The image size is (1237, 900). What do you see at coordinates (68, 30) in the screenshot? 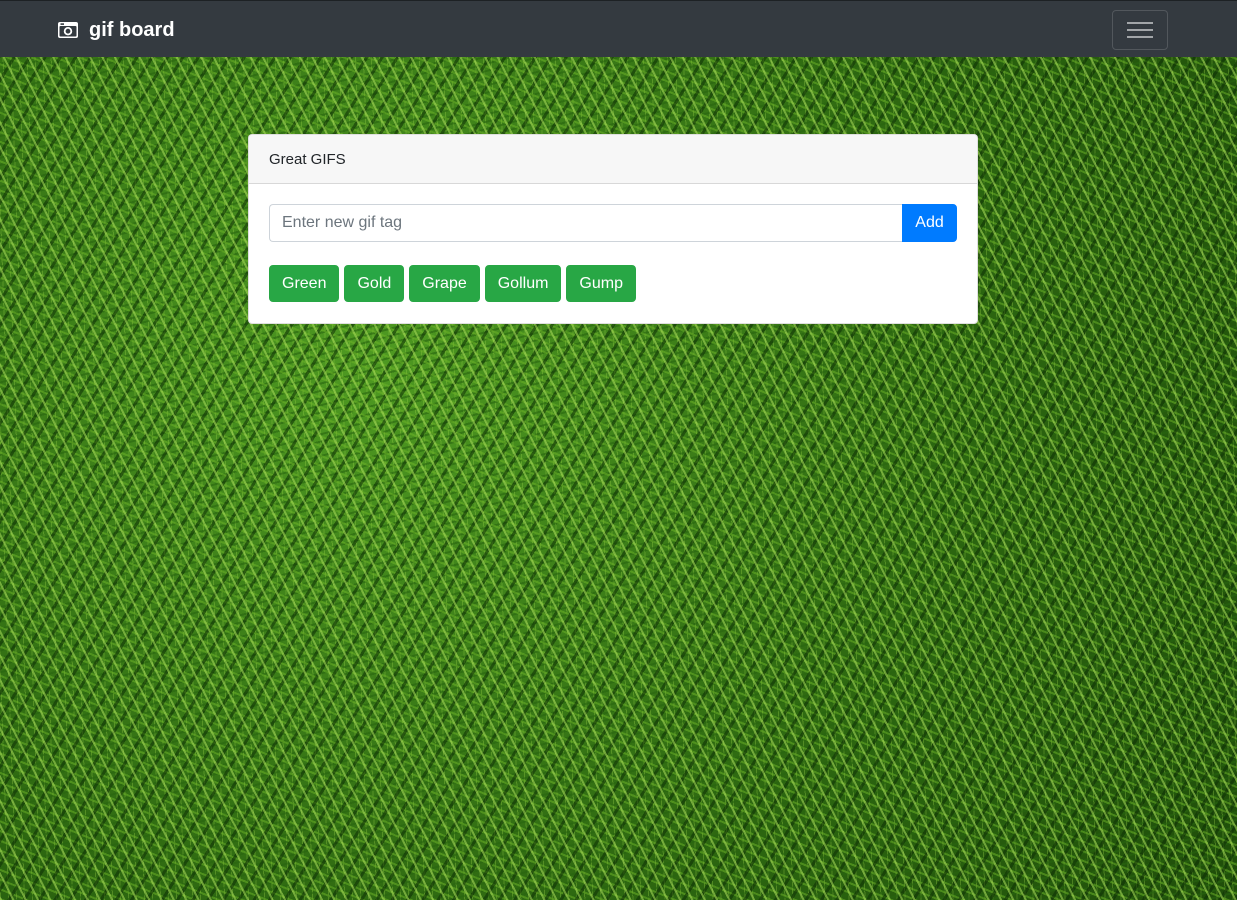
I see `camera-icon` at bounding box center [68, 30].